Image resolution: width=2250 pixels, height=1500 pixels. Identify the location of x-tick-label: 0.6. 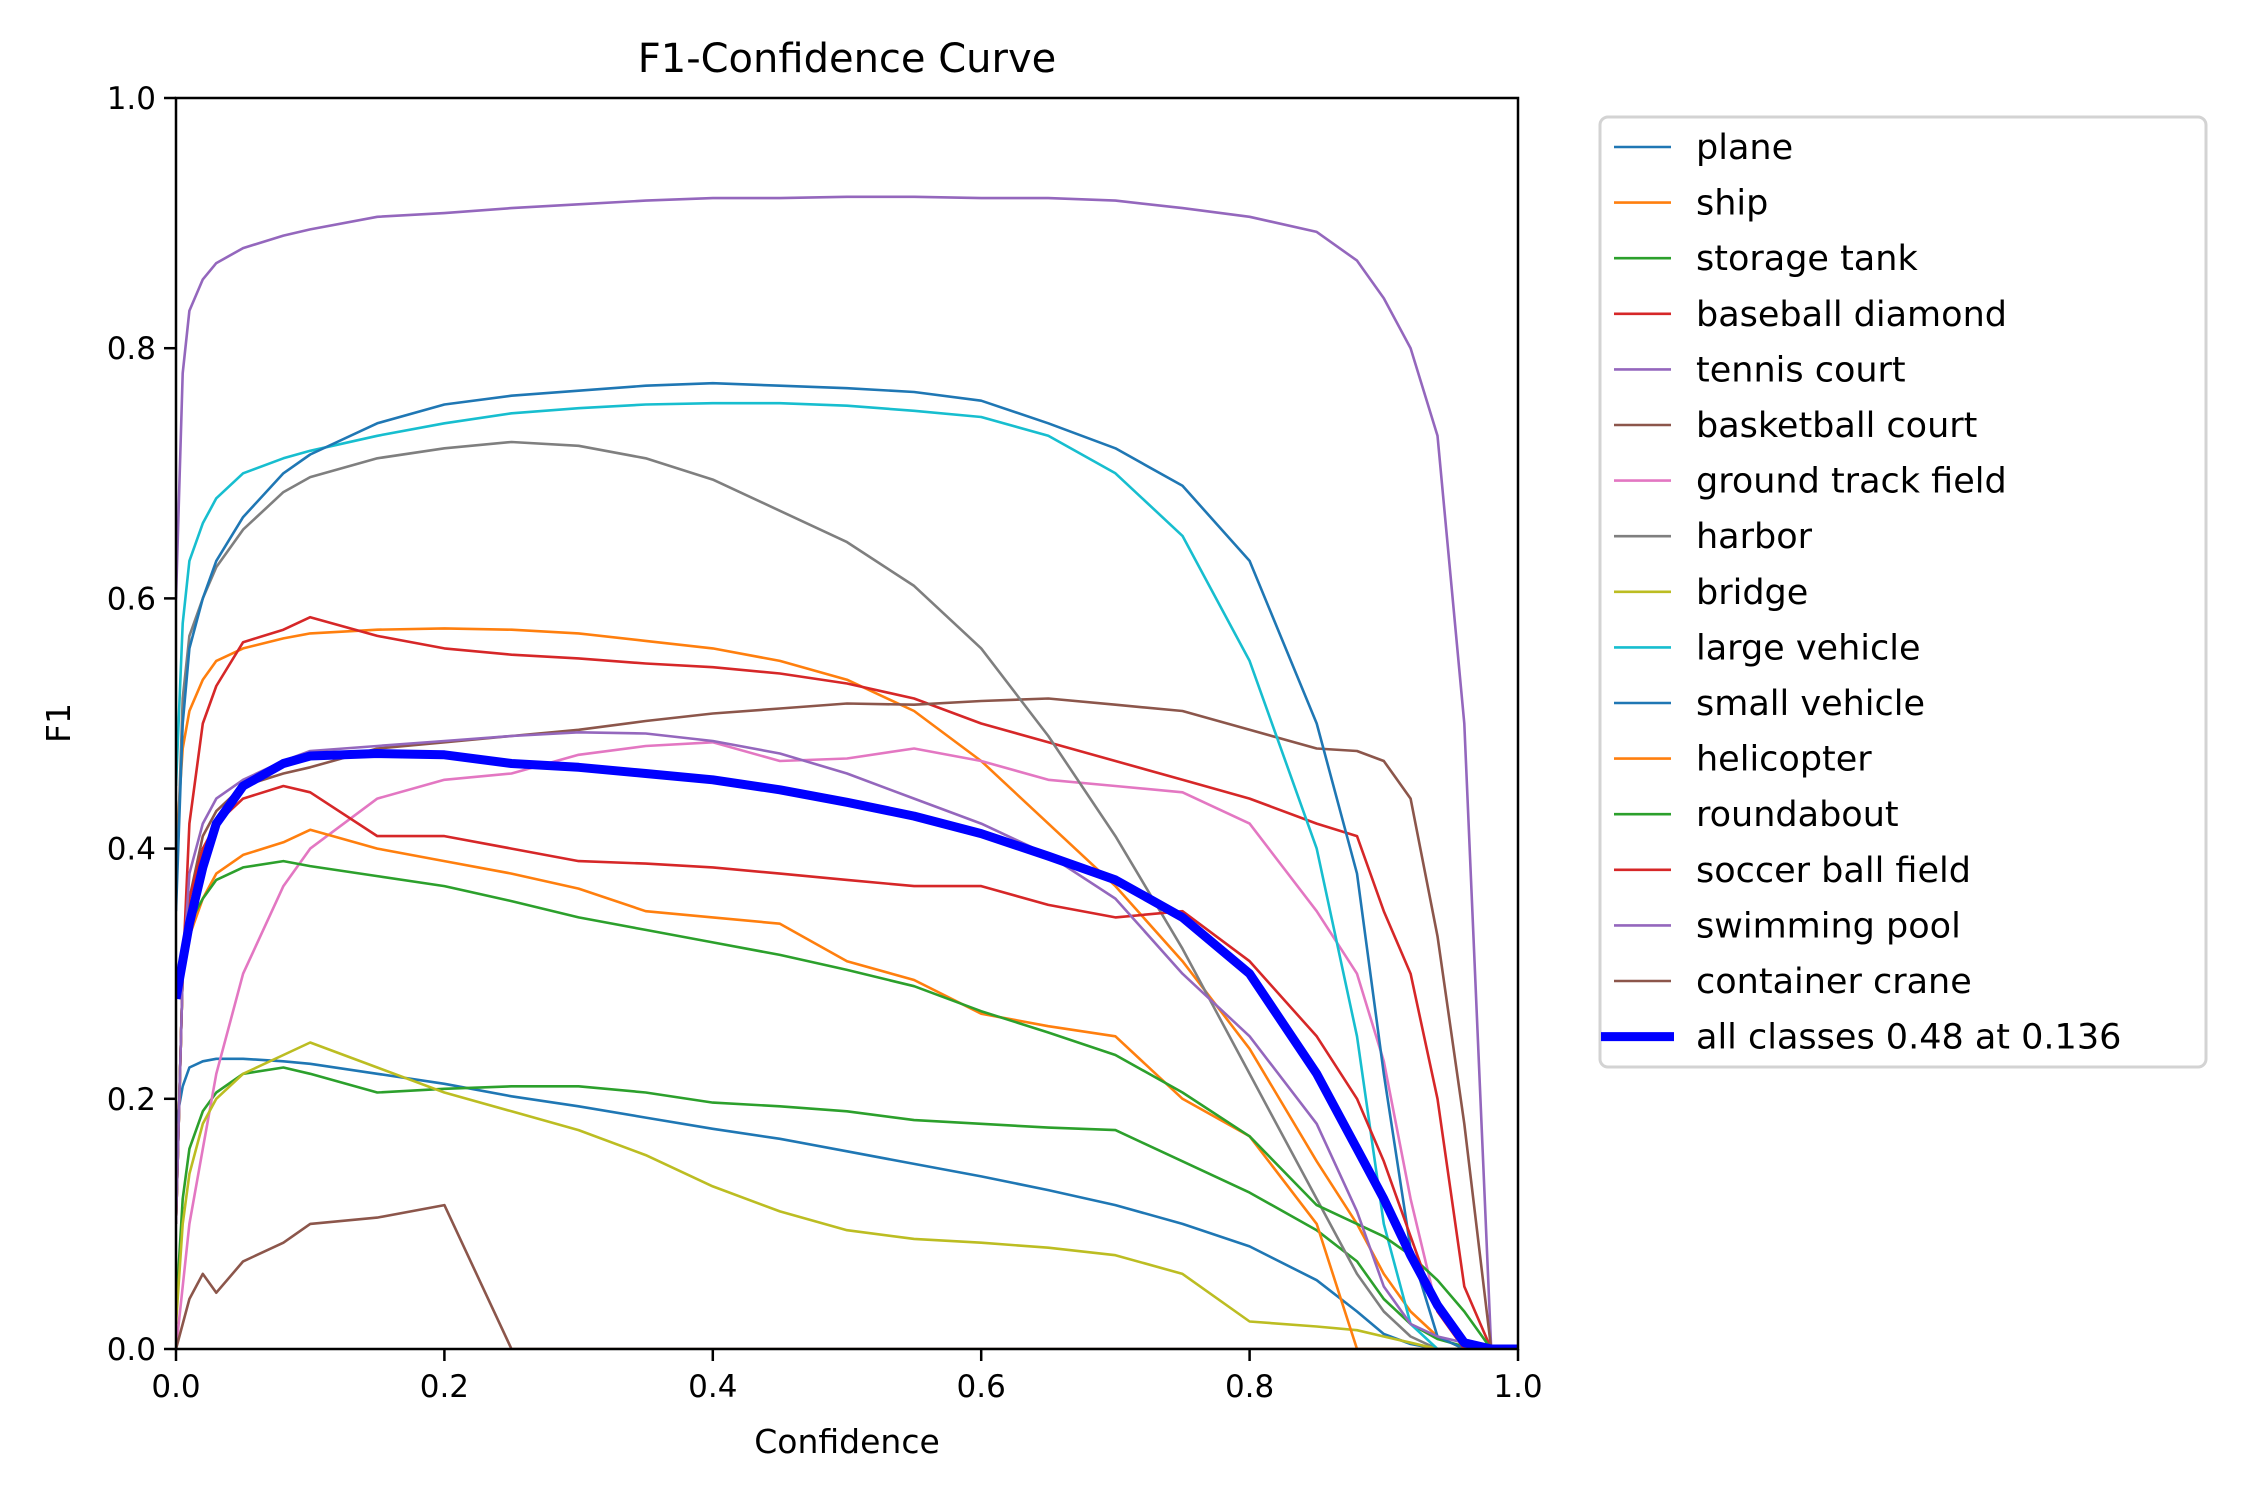
(981, 1387).